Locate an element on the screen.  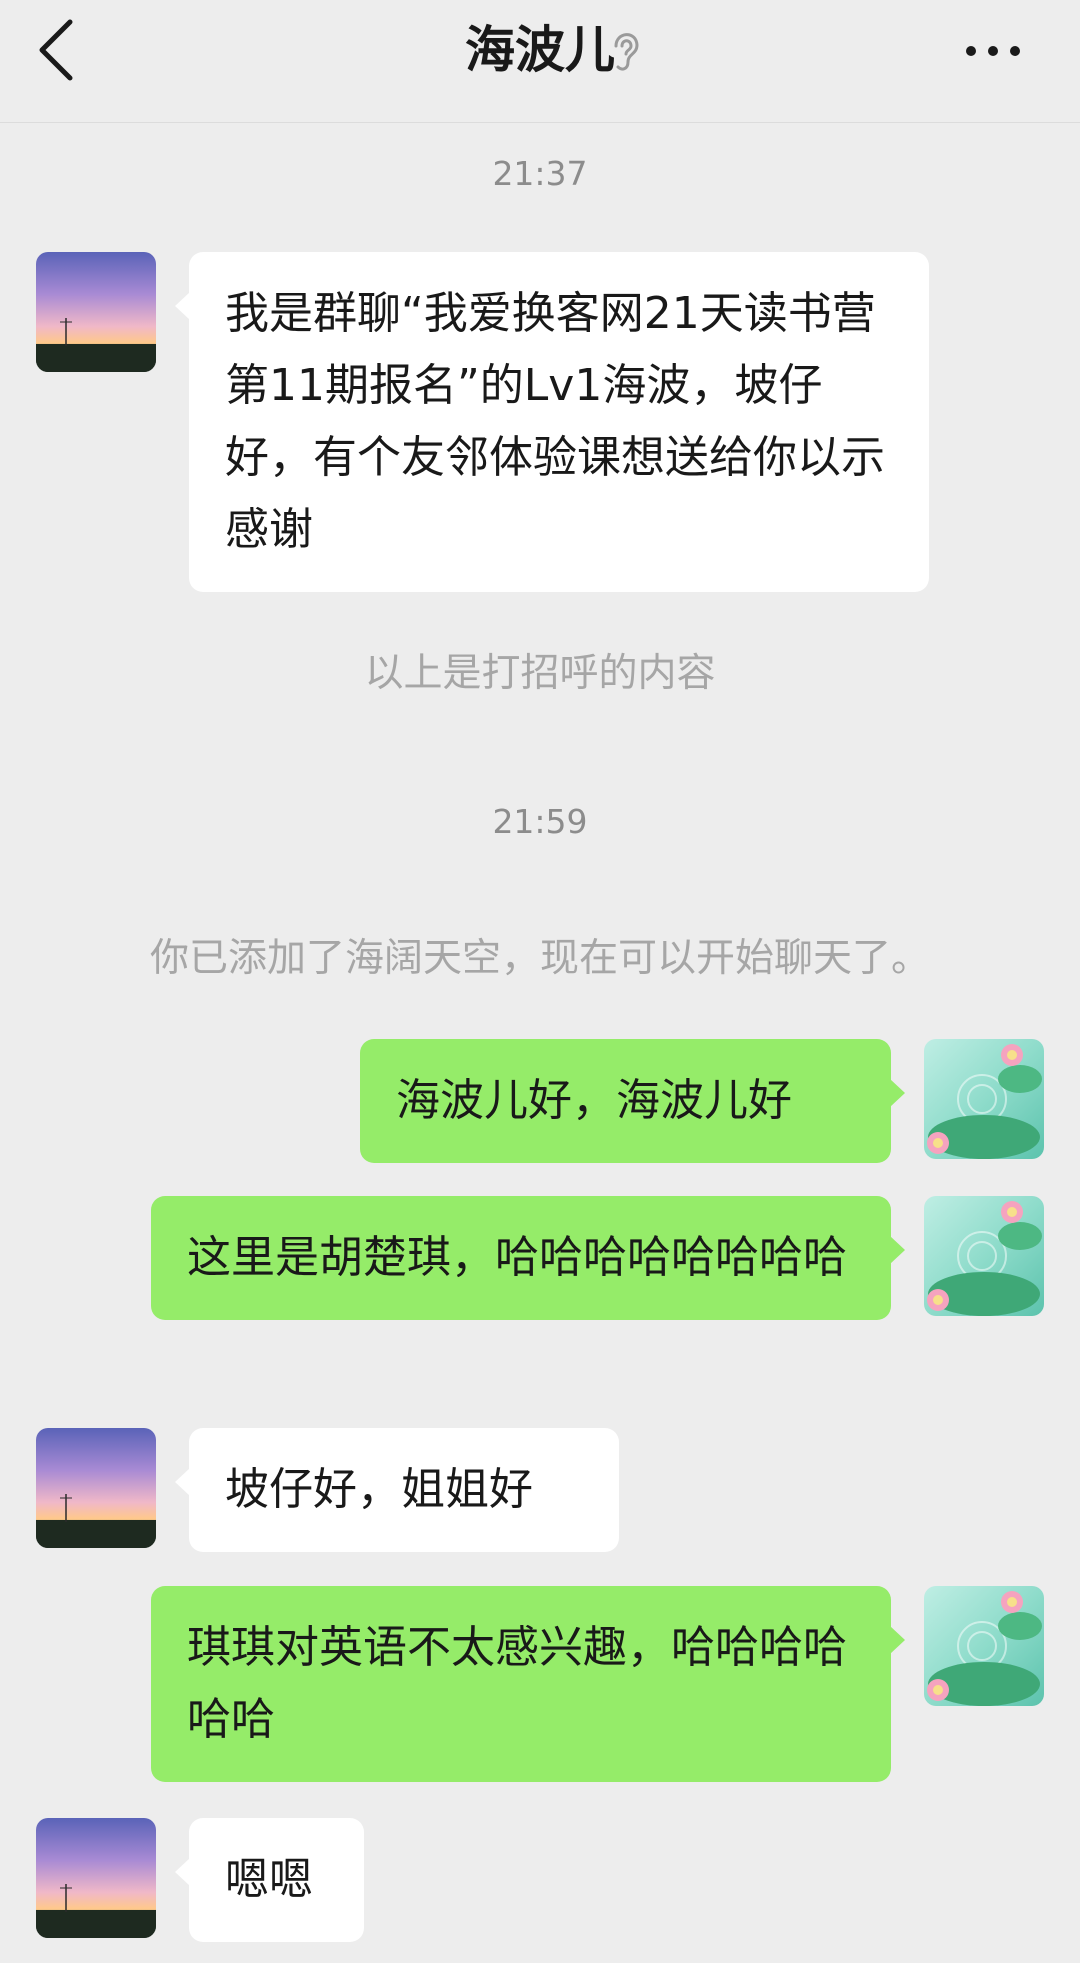
outgoing-message-bubble: 这里是胡楚琪，哈哈哈哈哈哈哈哈 is located at coordinates (528, 1258).